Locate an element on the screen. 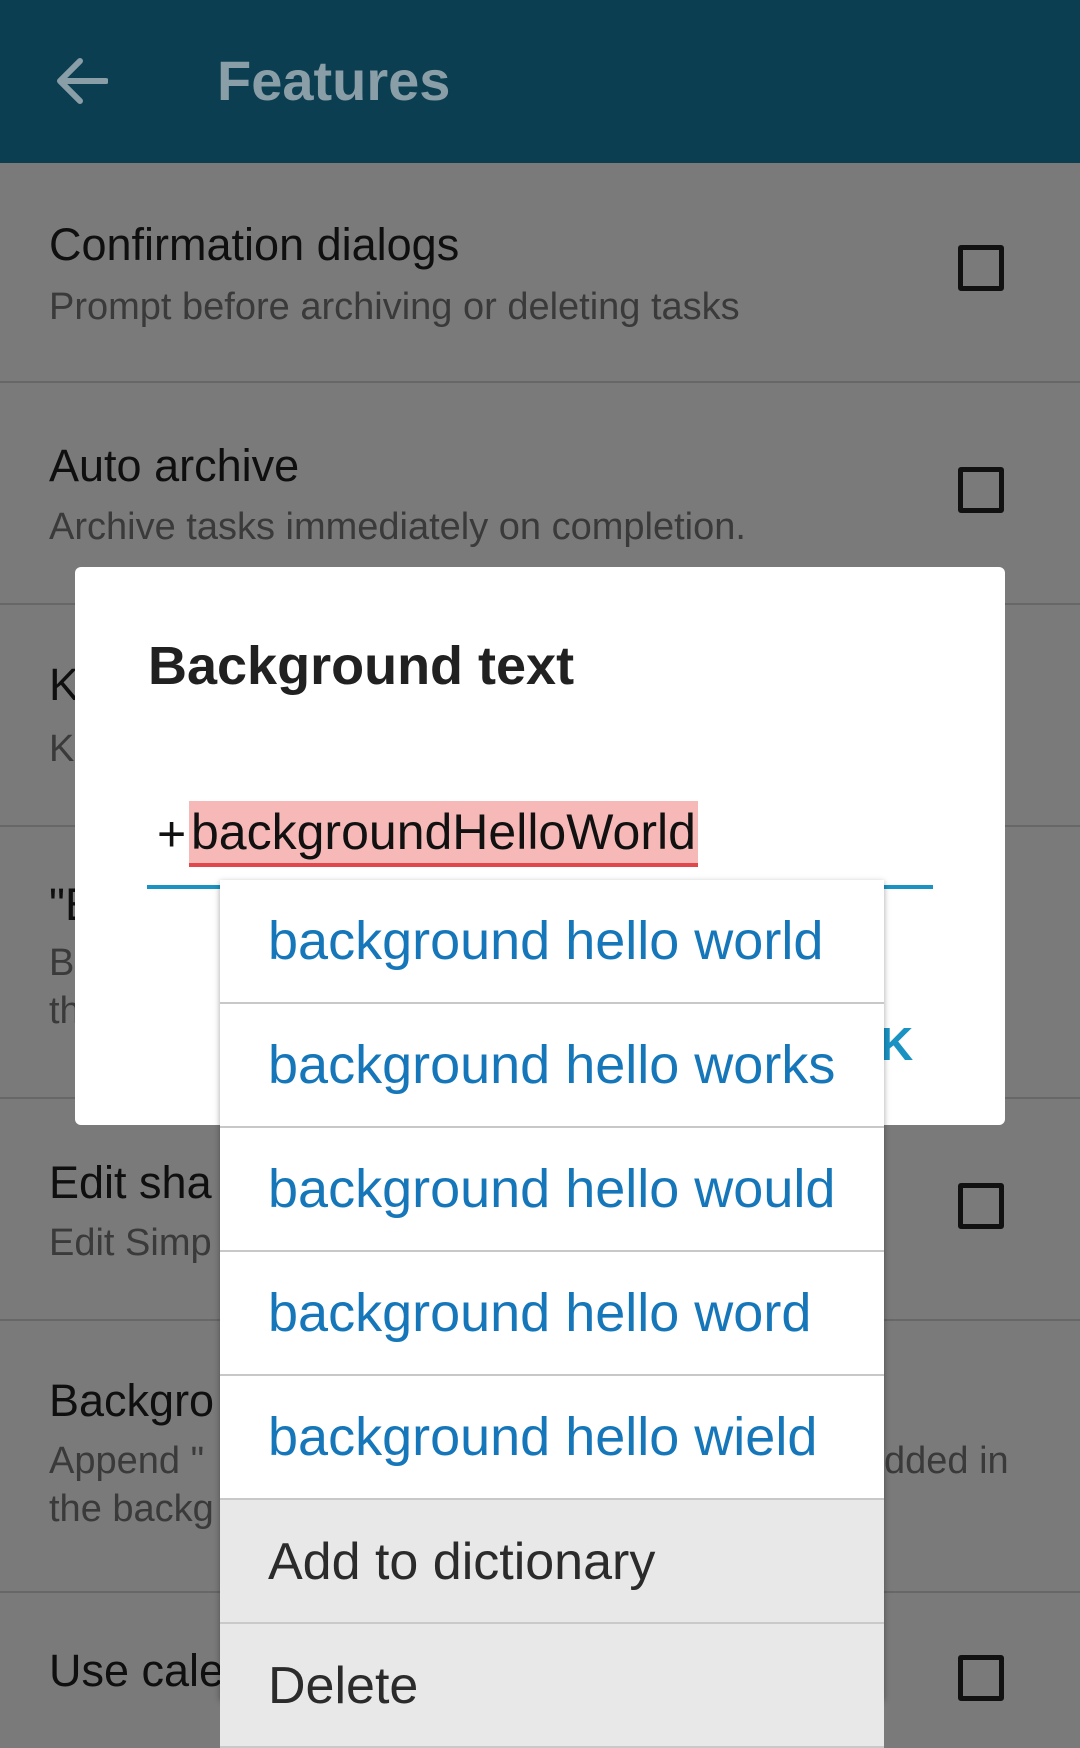 Image resolution: width=1080 pixels, height=1748 pixels. setting-subtitle-line1: Append " is located at coordinates (127, 1461).